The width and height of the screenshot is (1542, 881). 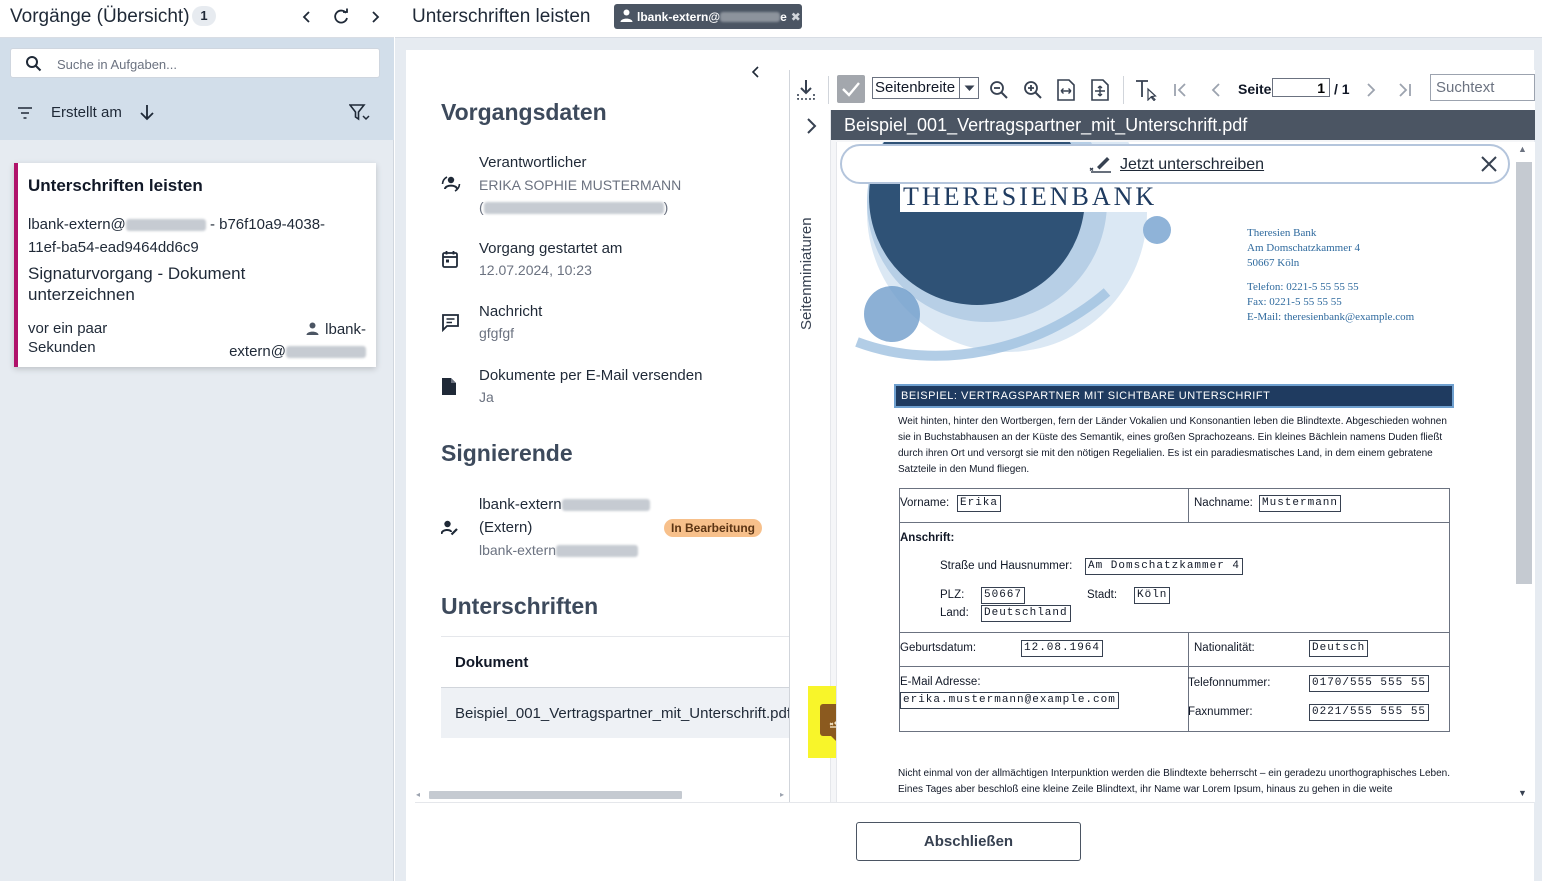 I want to click on form-field-strasse: Am Domschatzkammer 4, so click(x=1164, y=566).